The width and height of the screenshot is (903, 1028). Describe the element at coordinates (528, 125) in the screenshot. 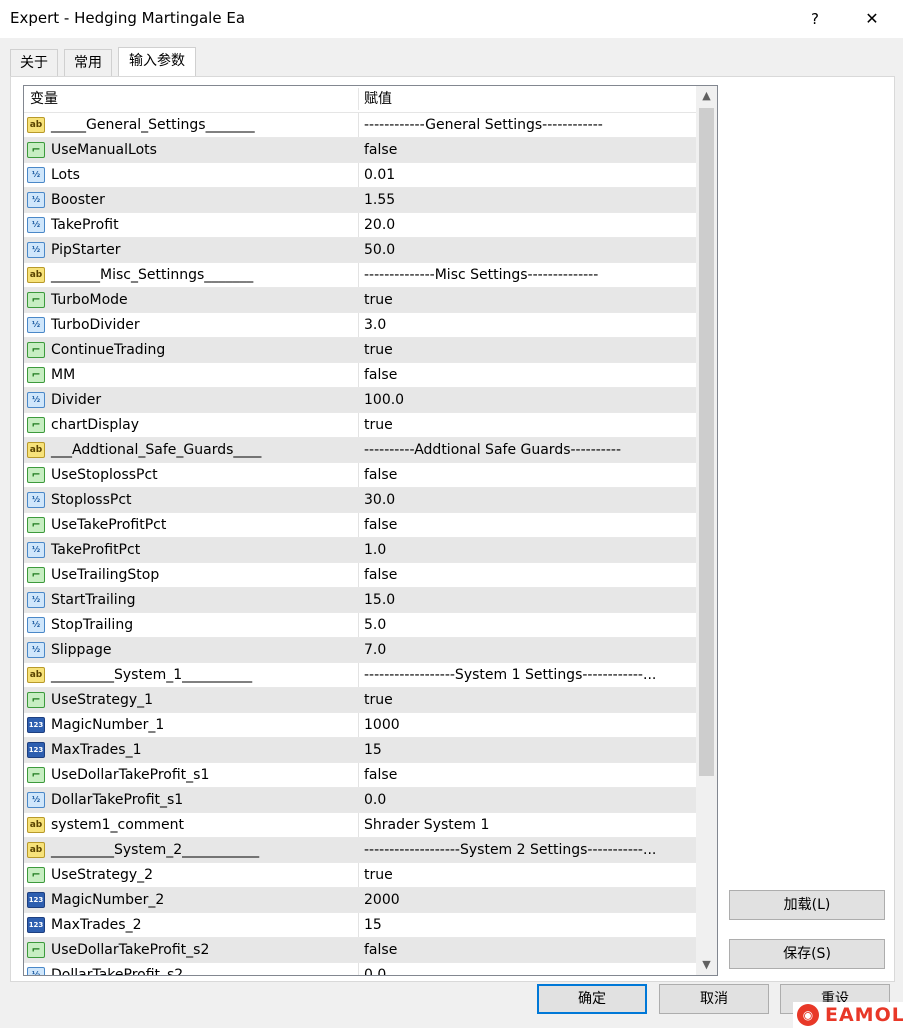

I see `parameter-value: ------------General Settings------------` at that location.